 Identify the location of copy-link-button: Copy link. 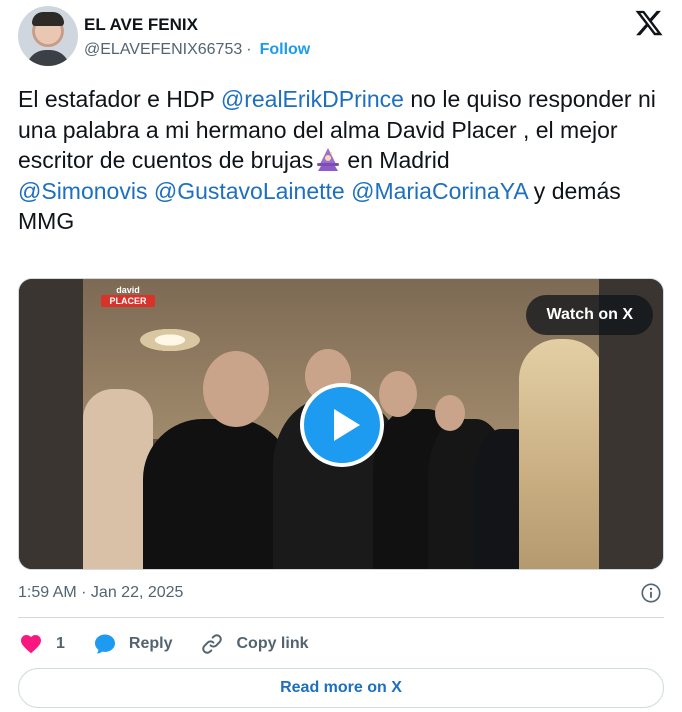
(254, 644).